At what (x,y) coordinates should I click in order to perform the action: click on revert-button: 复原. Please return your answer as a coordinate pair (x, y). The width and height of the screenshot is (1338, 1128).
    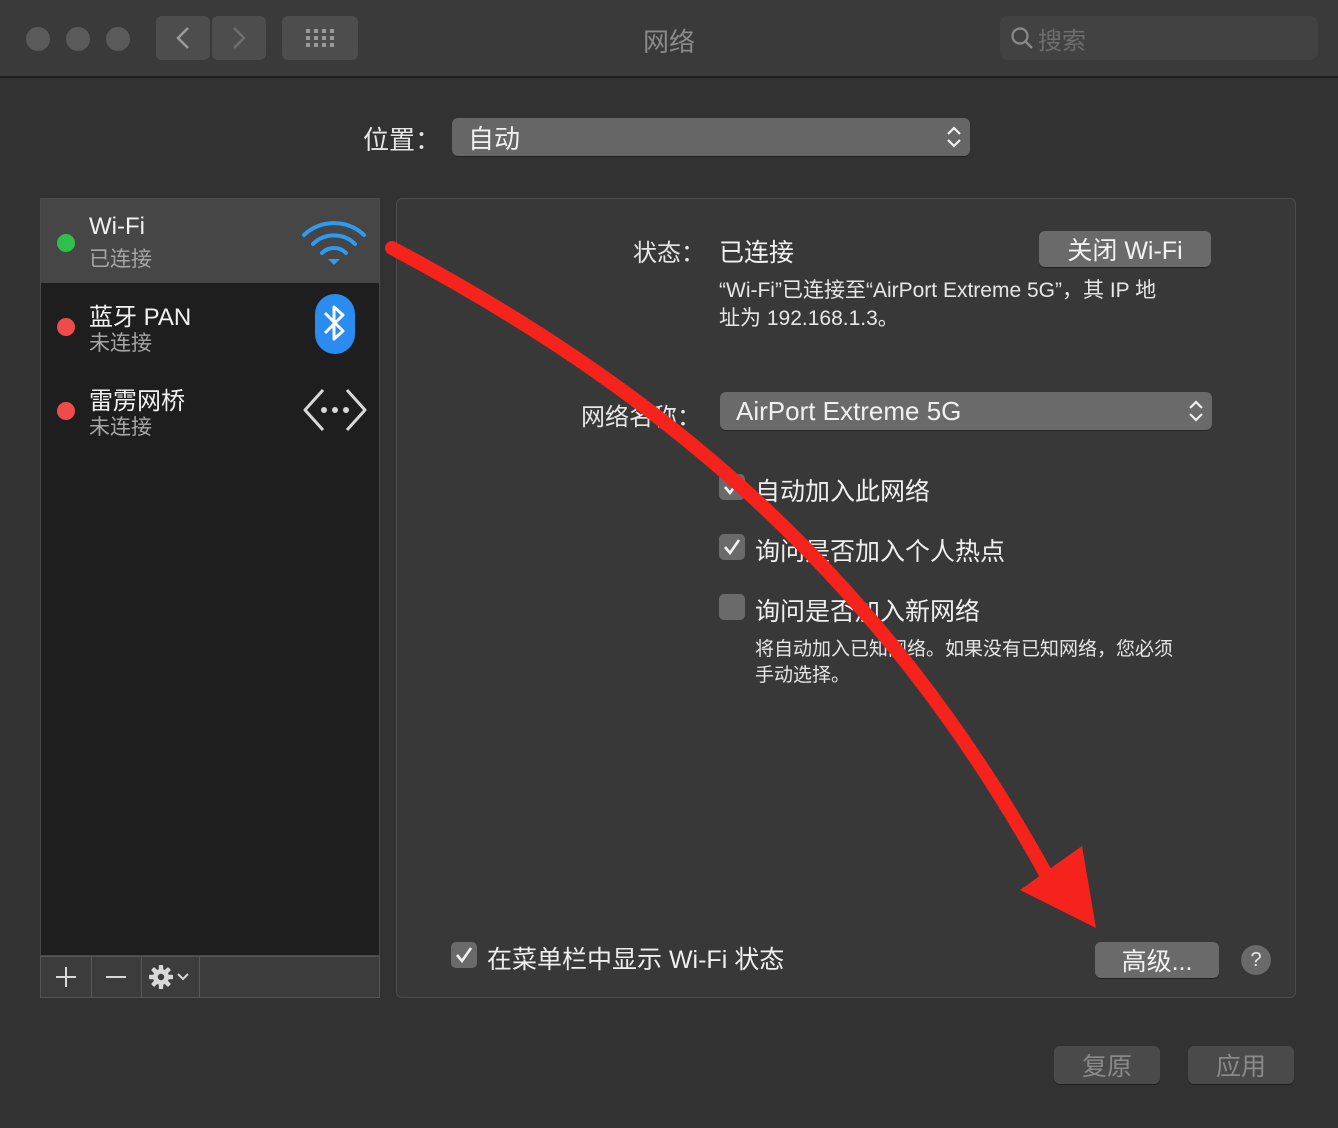
    Looking at the image, I should click on (1107, 1065).